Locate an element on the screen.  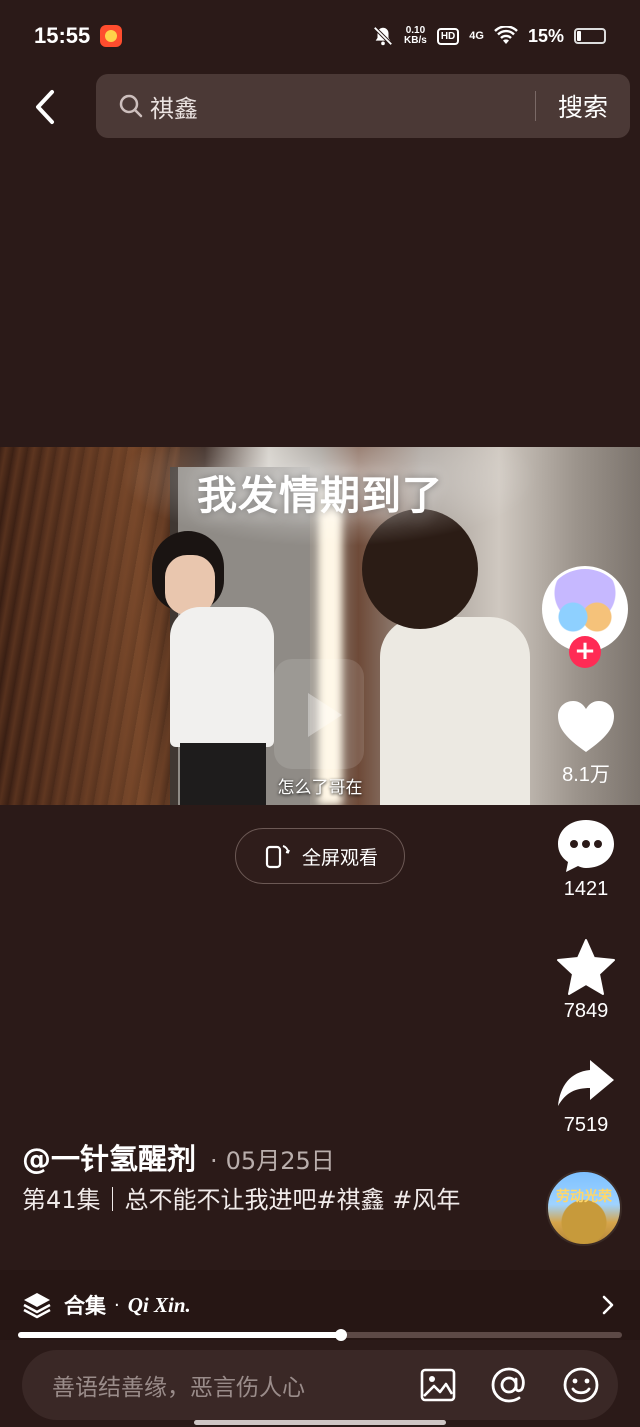
author-name: @一针氢醒剂 is located at coordinates (109, 1157).